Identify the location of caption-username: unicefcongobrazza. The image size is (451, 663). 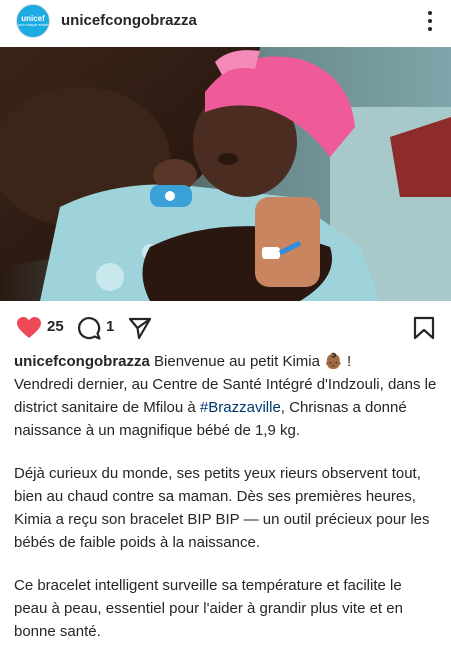
(82, 361).